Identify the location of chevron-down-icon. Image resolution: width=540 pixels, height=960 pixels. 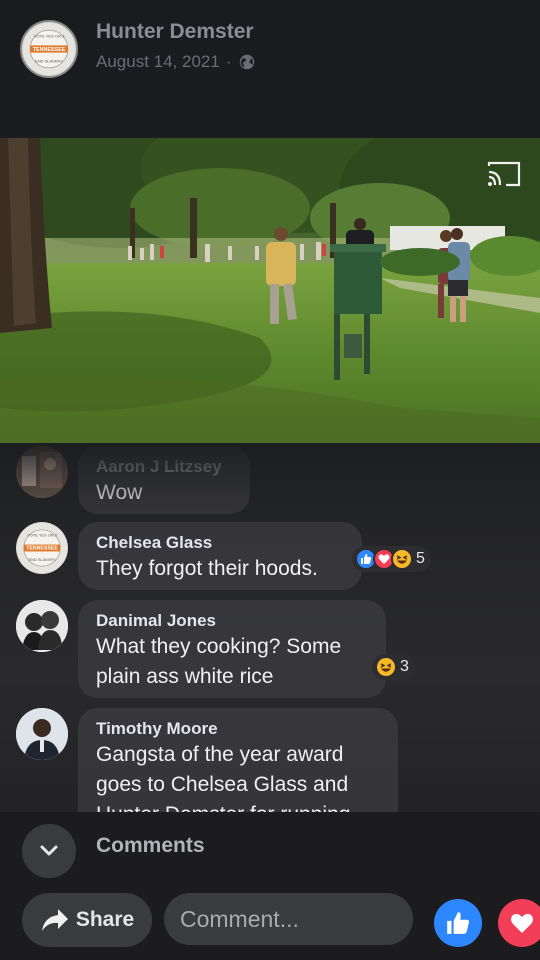
(49, 850).